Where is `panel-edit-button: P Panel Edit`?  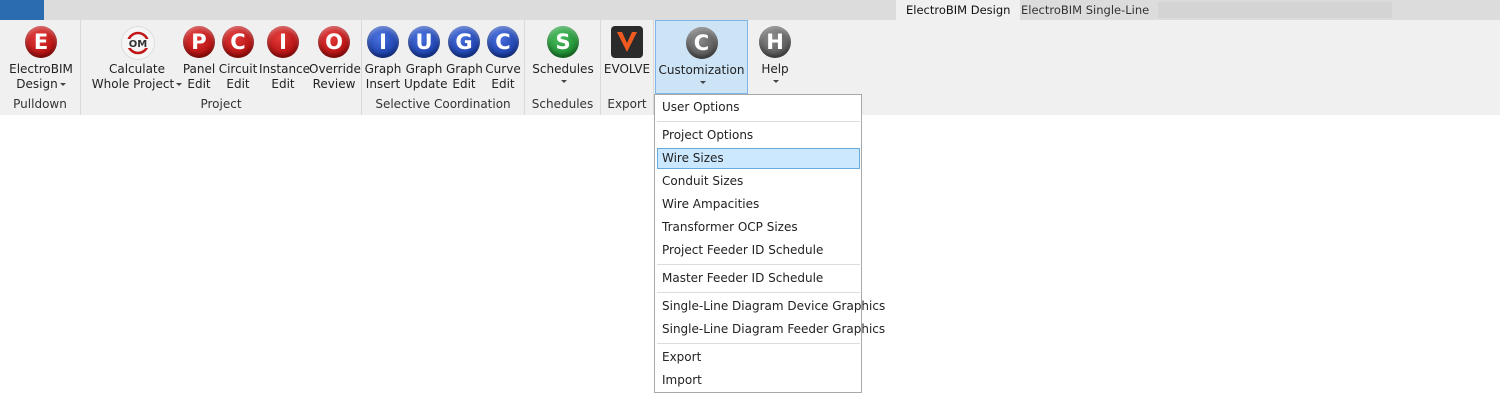 panel-edit-button: P Panel Edit is located at coordinates (199, 57).